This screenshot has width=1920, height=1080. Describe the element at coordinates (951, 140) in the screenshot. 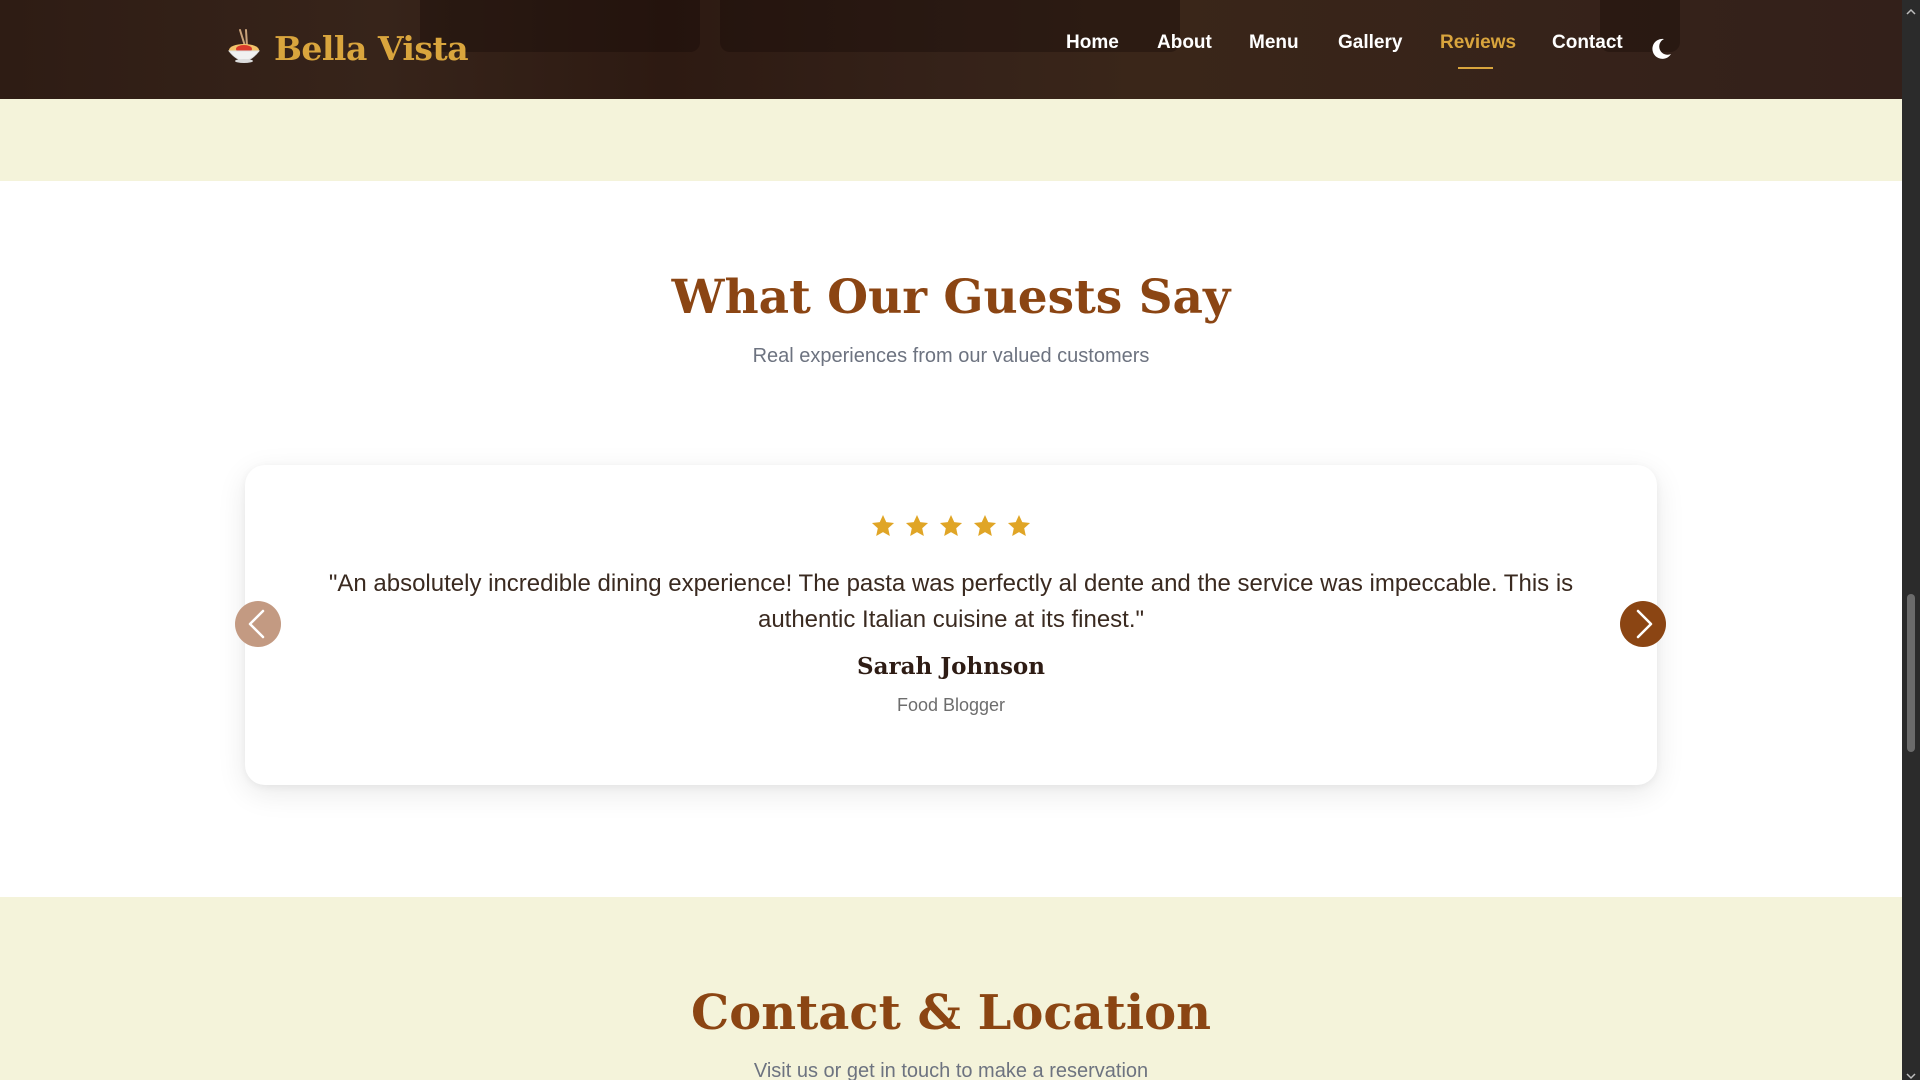

I see `gallery-section-end` at that location.